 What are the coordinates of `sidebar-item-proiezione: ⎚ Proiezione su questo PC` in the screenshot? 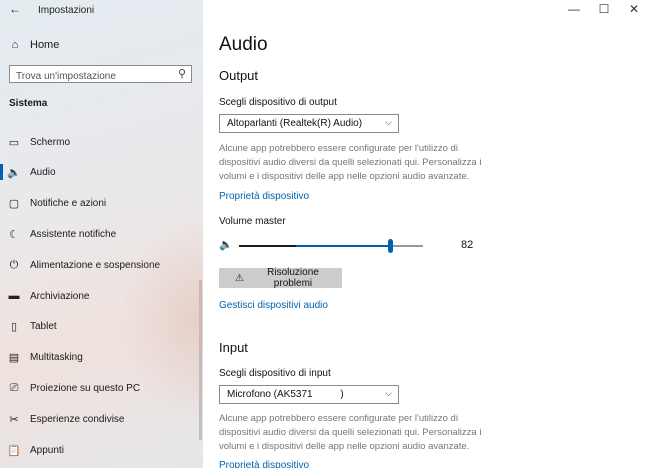 It's located at (101, 388).